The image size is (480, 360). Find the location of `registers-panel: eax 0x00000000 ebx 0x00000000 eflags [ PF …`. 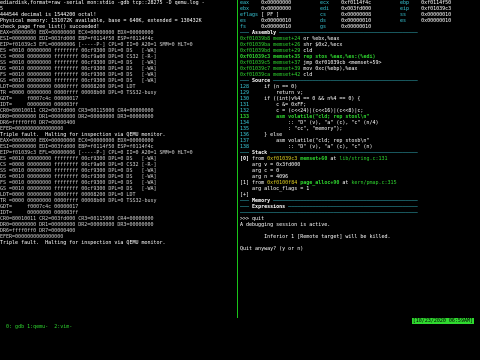

registers-panel: eax 0x00000000 ebx 0x00000000 eflags [ PF … is located at coordinates (360, 15).